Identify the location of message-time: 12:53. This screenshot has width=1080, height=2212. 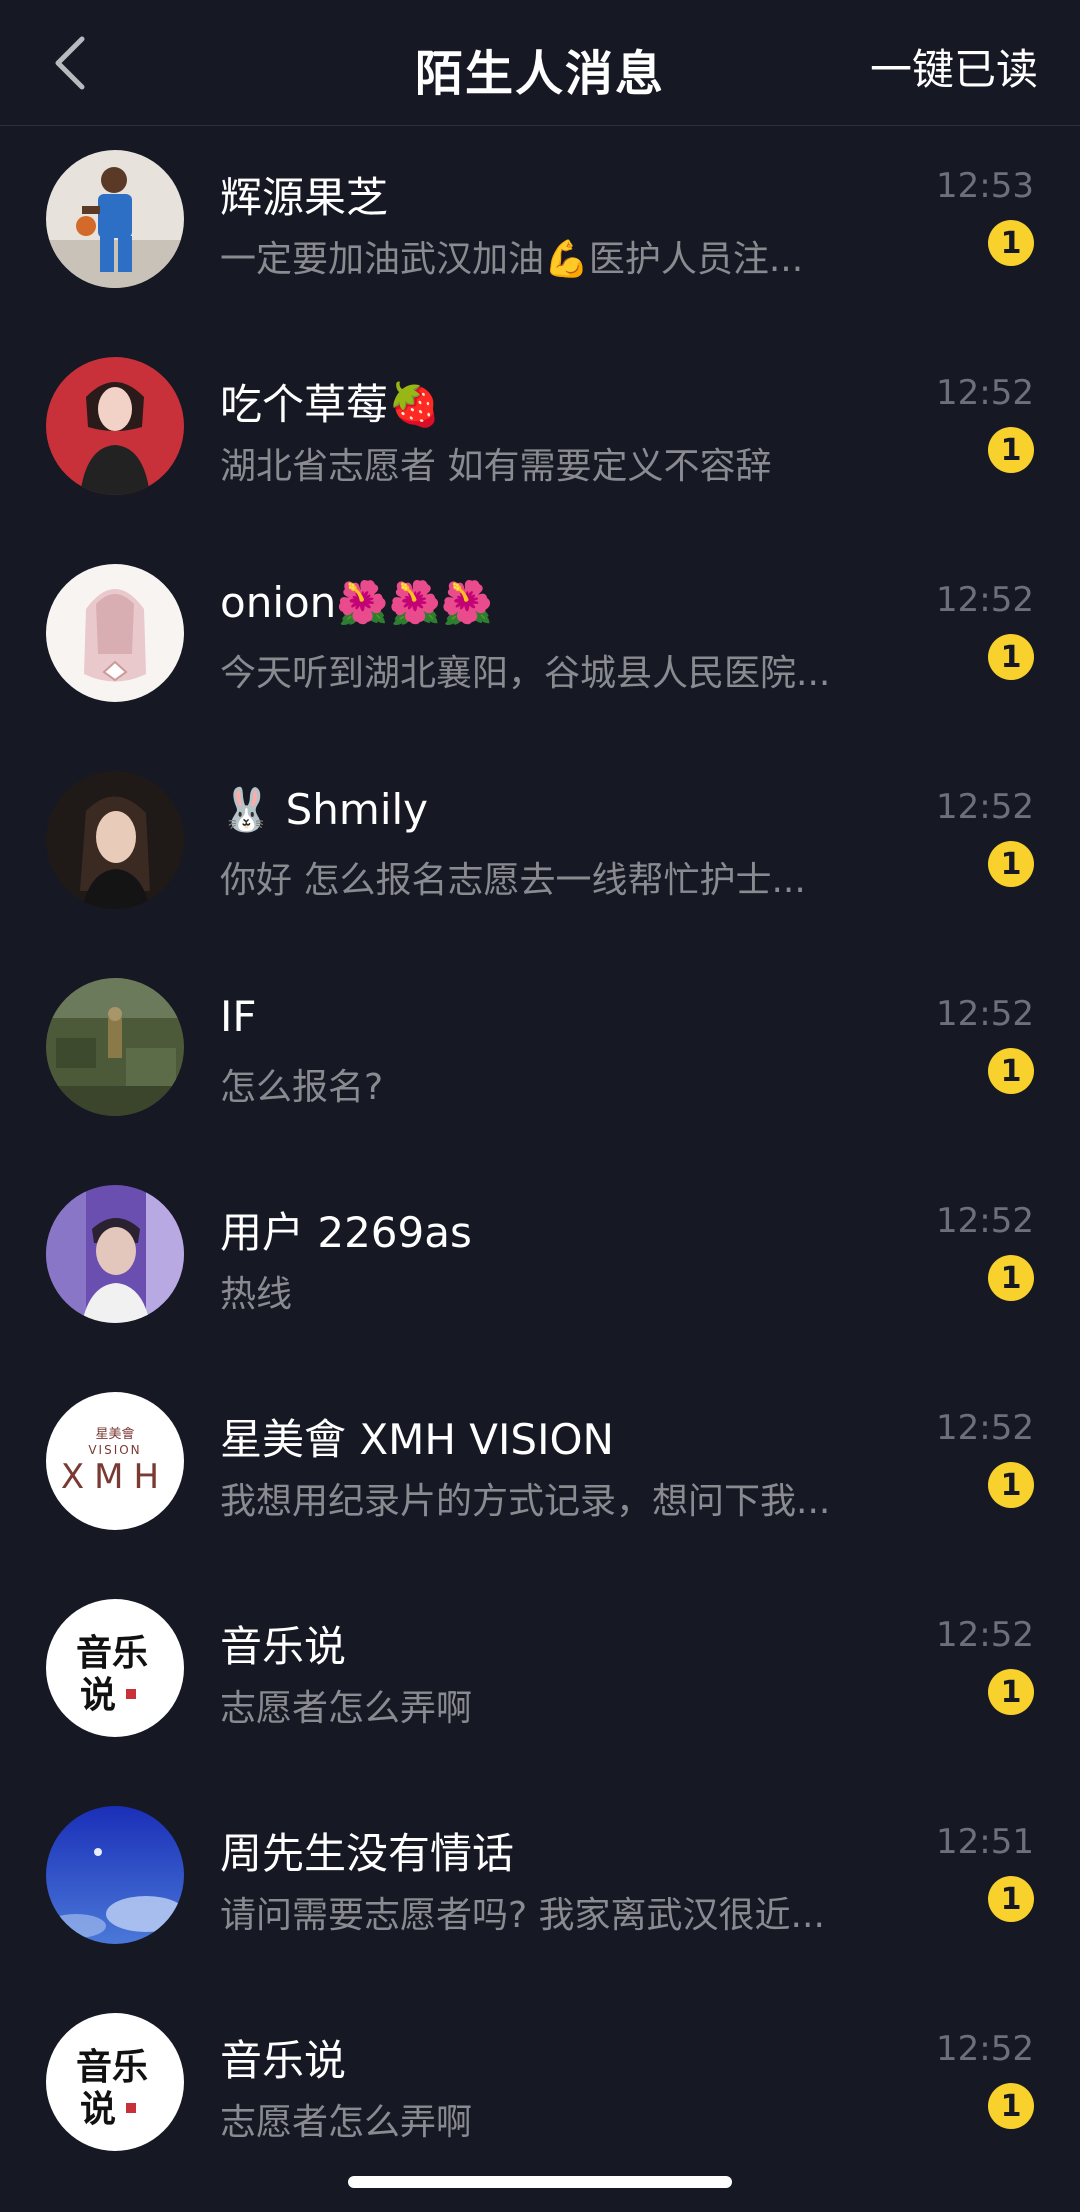
(985, 186).